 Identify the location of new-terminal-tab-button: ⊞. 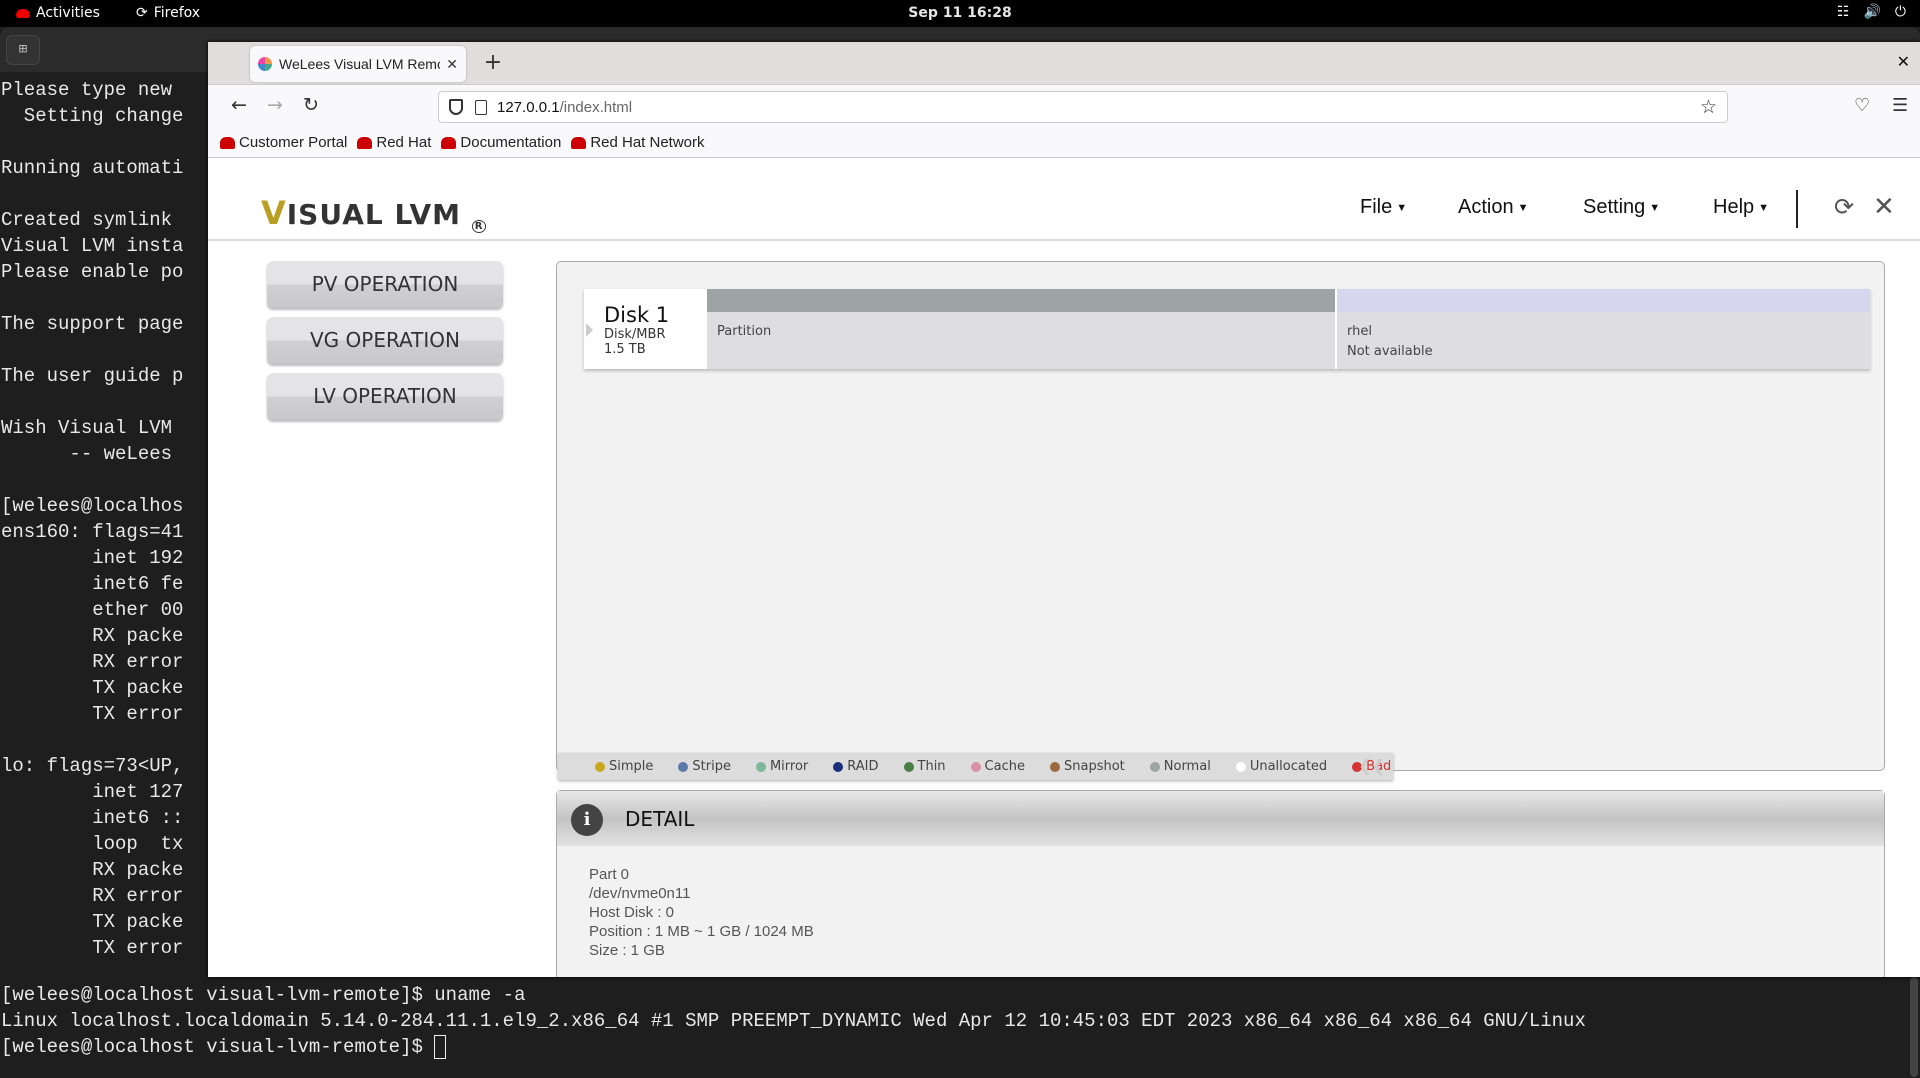
(23, 50).